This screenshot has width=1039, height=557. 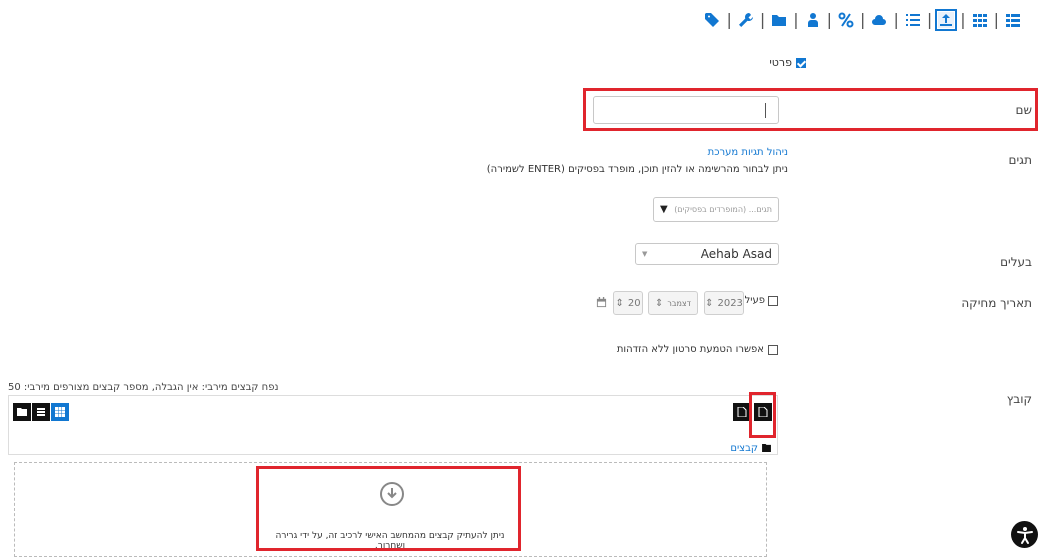 I want to click on year-value: 2023, so click(x=730, y=303).